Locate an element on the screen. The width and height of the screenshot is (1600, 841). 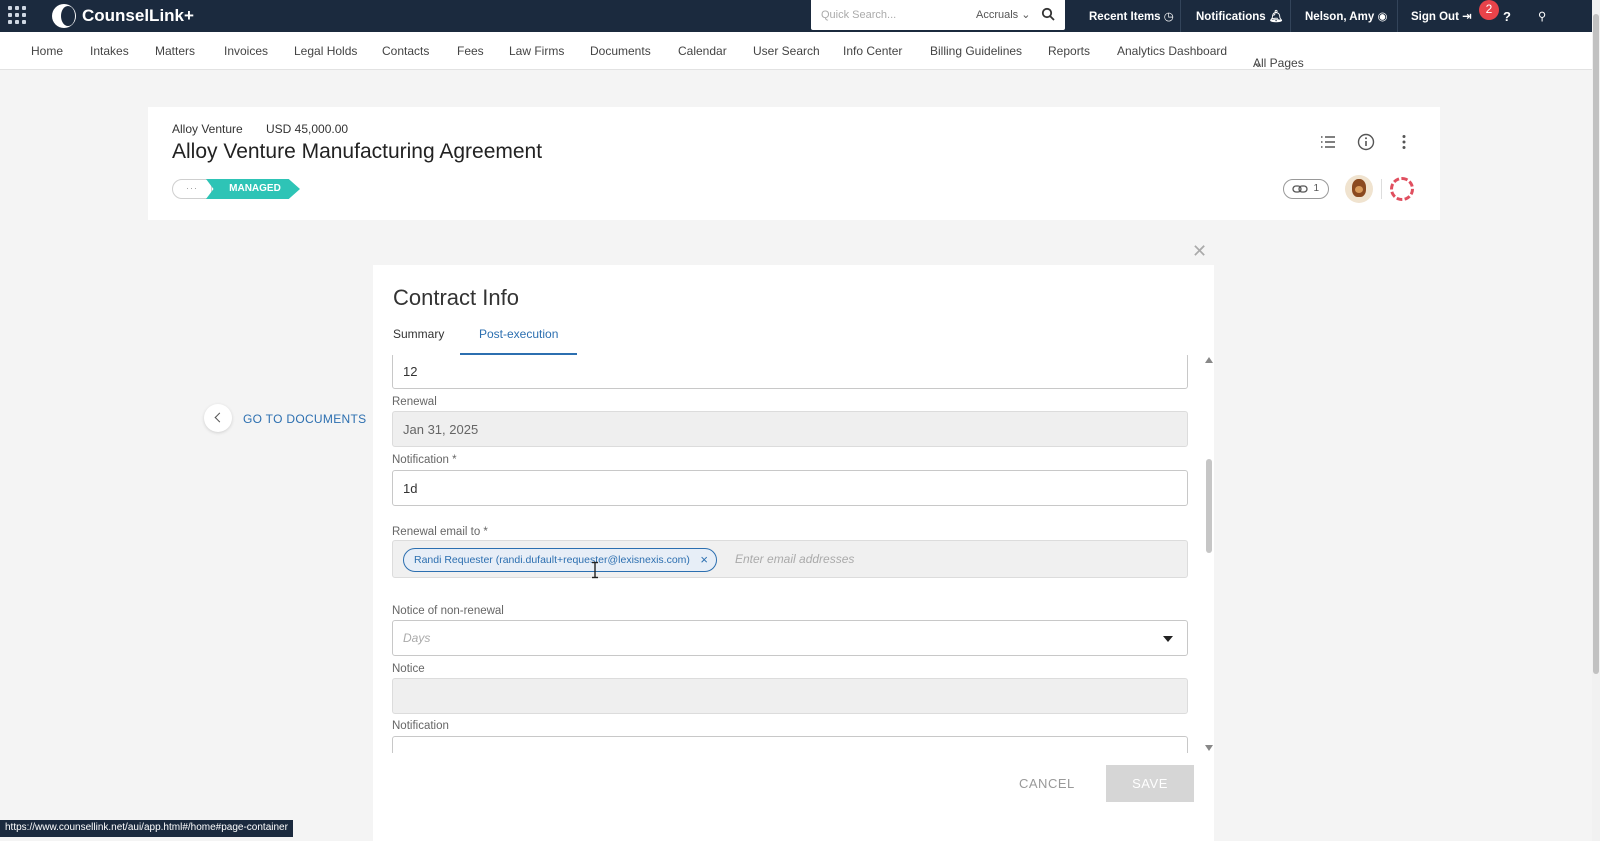
recent-items-button: Recent Items ◷ is located at coordinates (1131, 16).